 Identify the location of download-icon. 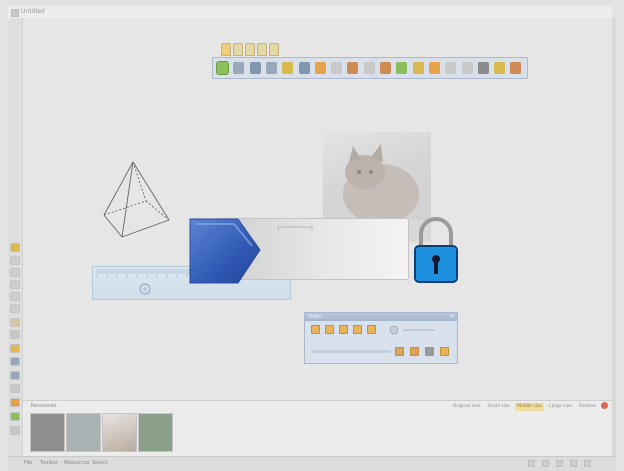
(414, 351).